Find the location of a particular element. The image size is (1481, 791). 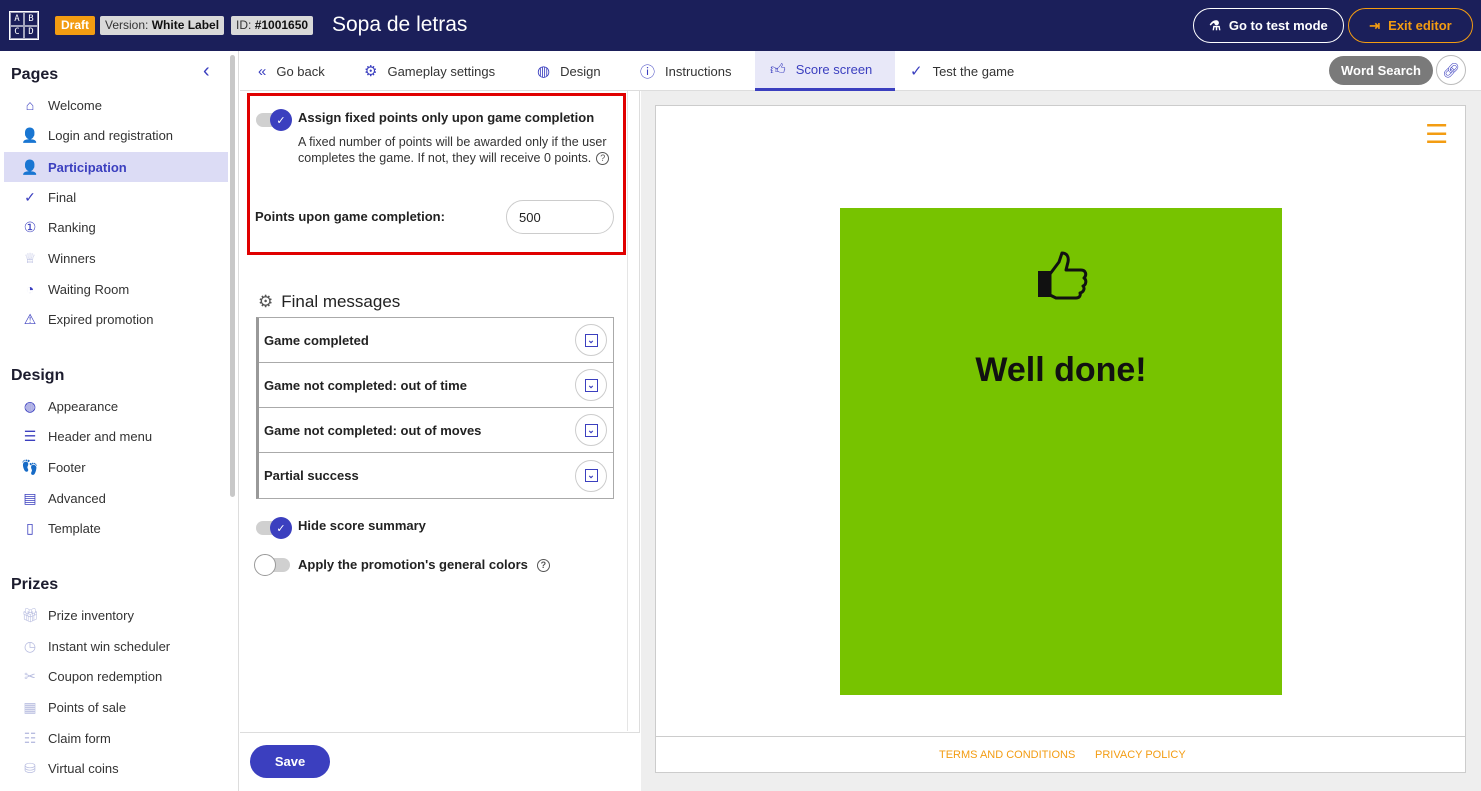

test-mode-button: ⚗ Go to test mode is located at coordinates (1268, 25).